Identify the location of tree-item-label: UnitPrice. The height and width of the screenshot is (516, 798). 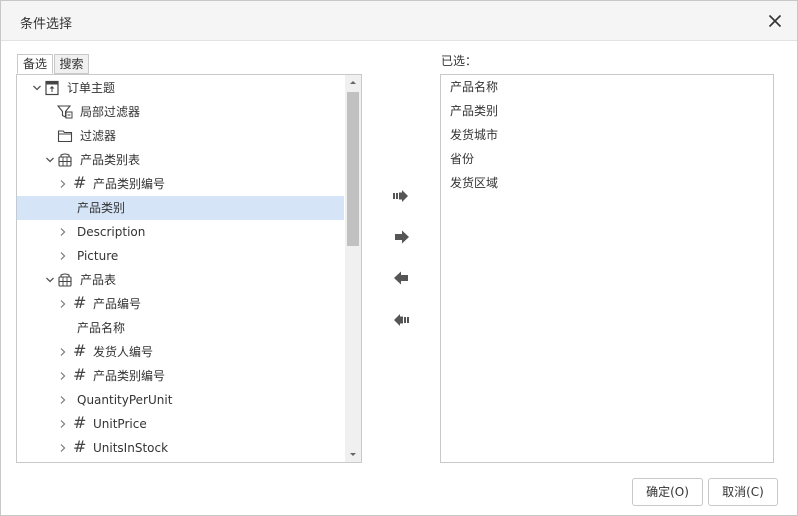
(120, 424).